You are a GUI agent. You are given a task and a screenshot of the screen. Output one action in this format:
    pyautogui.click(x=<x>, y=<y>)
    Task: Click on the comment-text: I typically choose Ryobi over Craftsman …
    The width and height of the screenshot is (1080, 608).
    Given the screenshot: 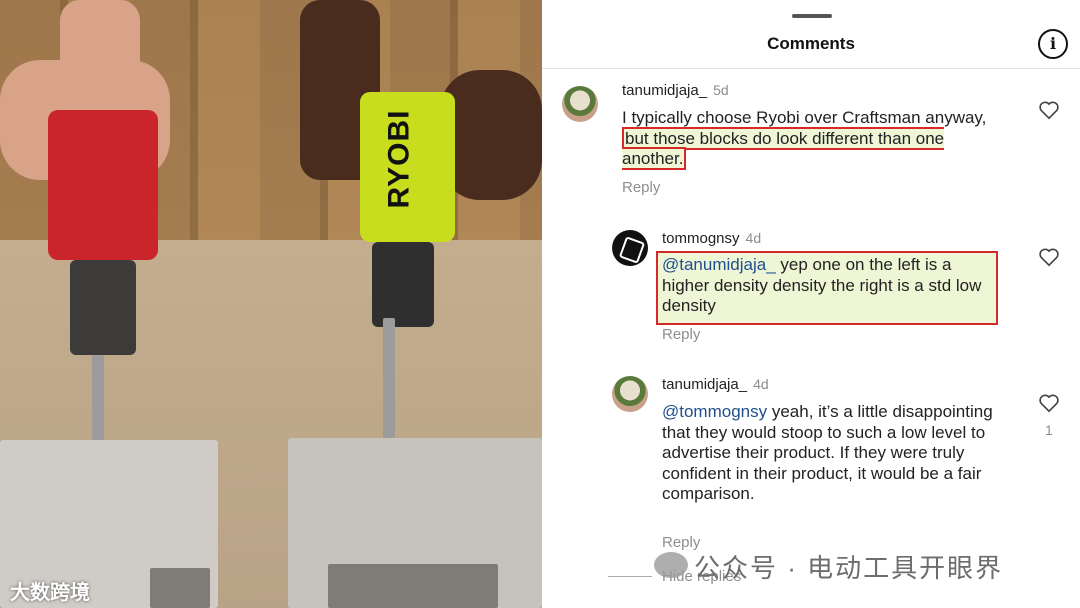 What is the action you would take?
    pyautogui.click(x=804, y=139)
    